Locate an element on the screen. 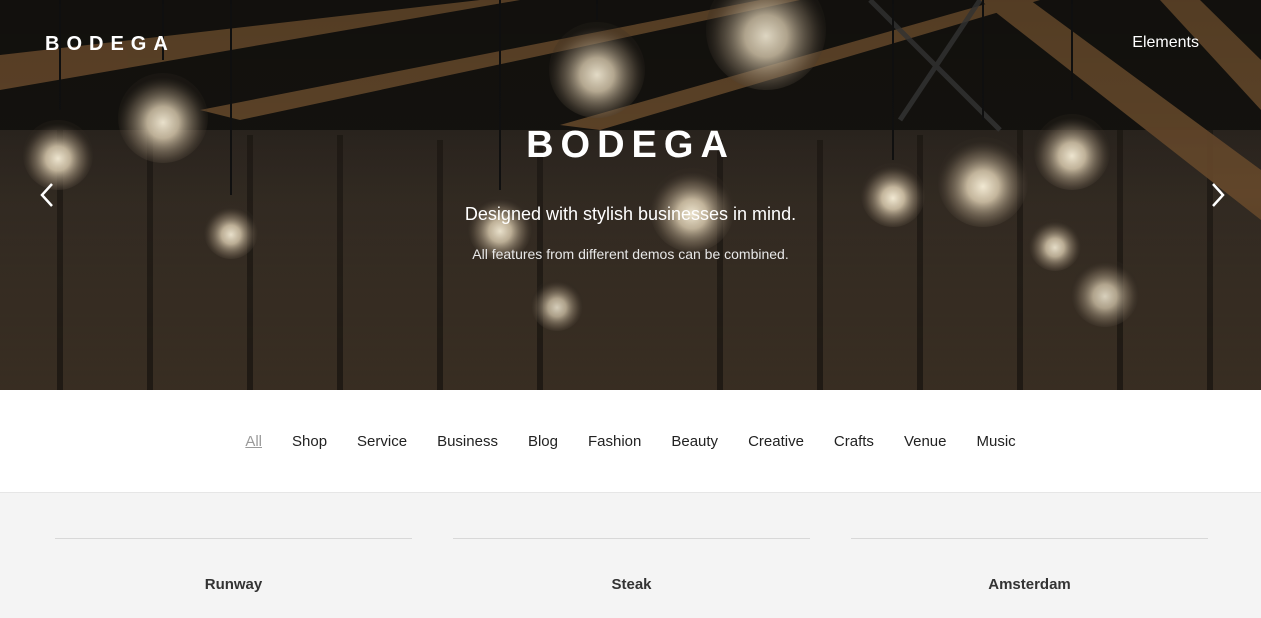  slider-next-button is located at coordinates (1217, 195).